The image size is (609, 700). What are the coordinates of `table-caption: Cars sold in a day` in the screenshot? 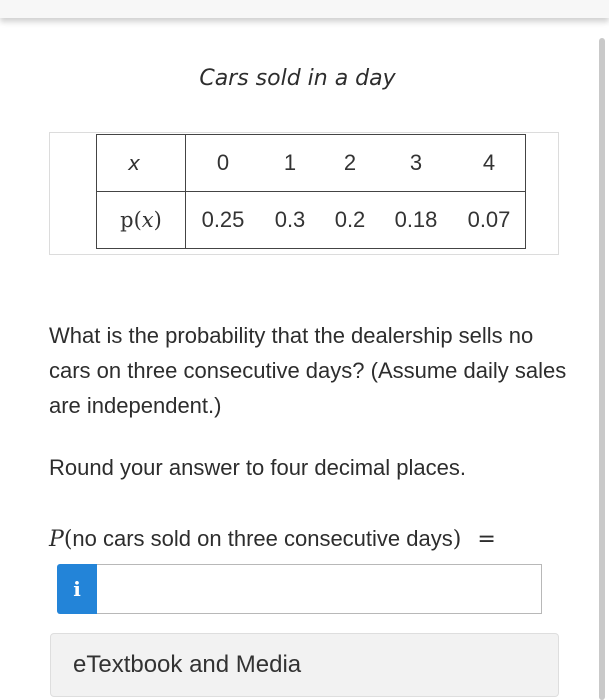 It's located at (297, 78).